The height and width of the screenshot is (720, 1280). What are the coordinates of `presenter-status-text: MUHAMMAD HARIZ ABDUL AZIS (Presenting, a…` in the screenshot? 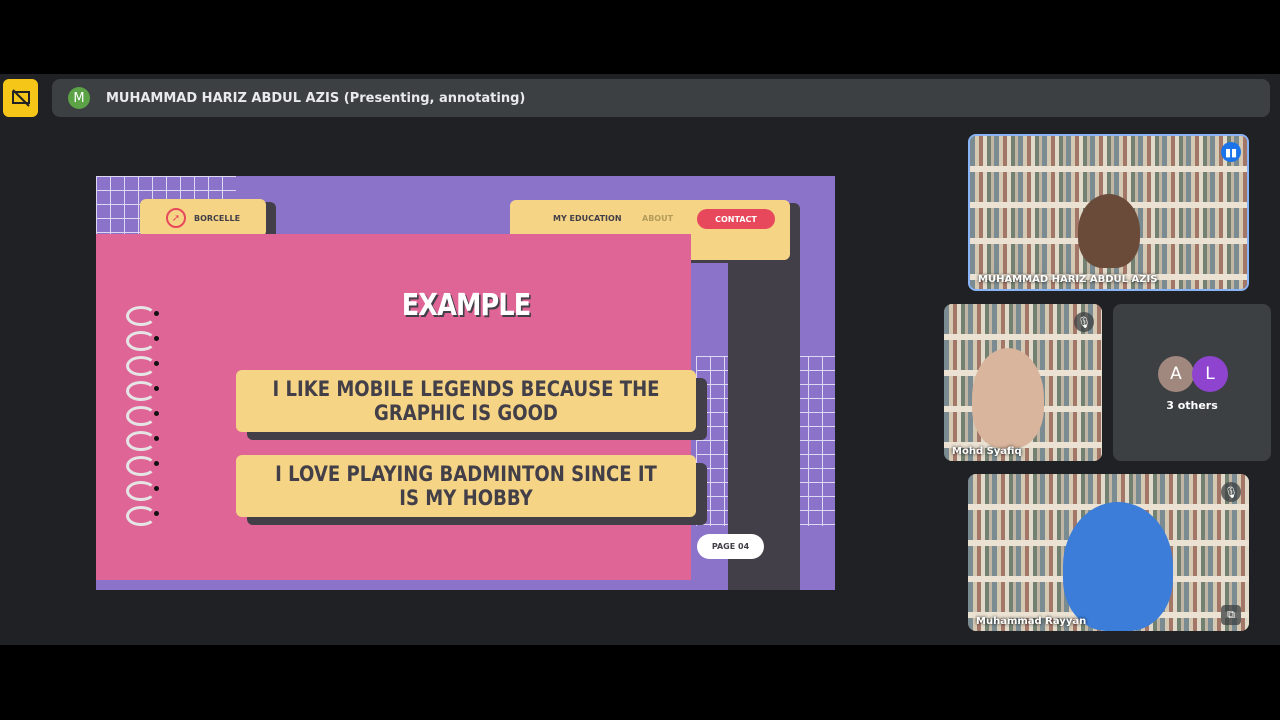 It's located at (316, 98).